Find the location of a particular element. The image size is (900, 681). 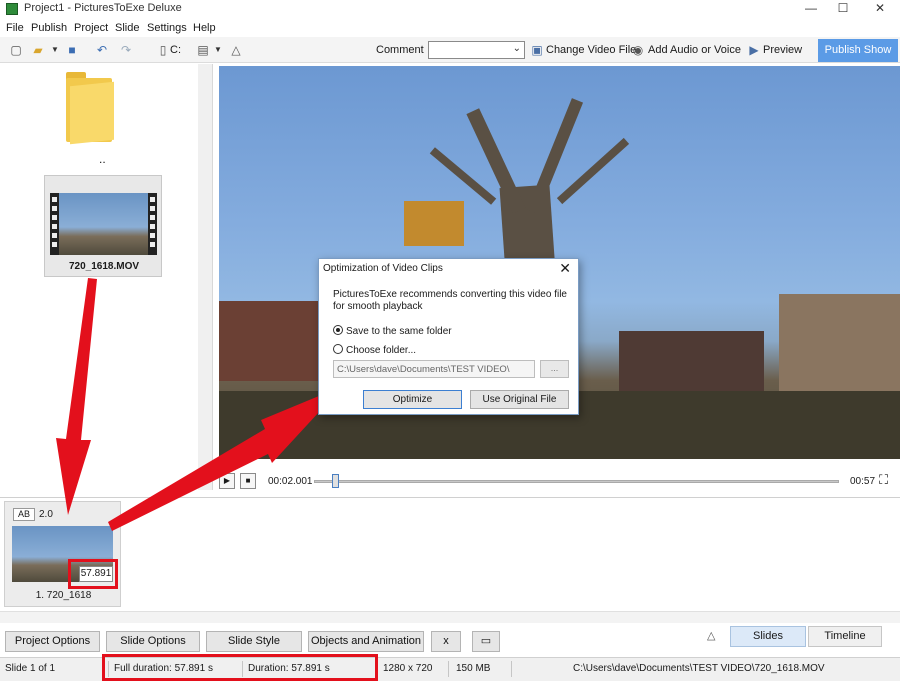

same-folder-label: Save to the same folder is located at coordinates (399, 331).